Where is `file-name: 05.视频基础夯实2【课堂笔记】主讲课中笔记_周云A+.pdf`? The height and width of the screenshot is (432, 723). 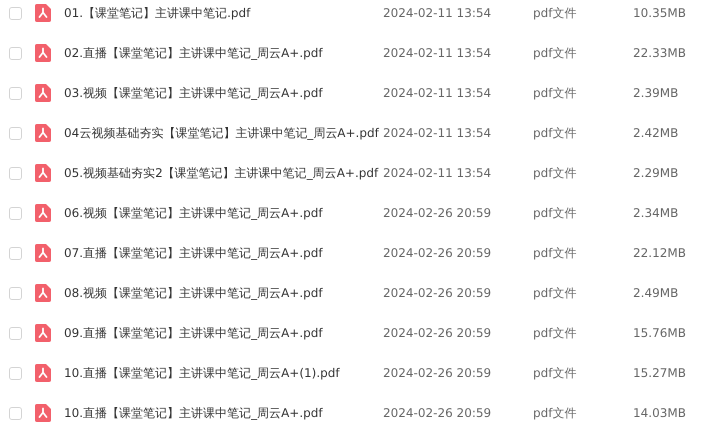 file-name: 05.视频基础夯实2【课堂笔记】主讲课中笔记_周云A+.pdf is located at coordinates (223, 173).